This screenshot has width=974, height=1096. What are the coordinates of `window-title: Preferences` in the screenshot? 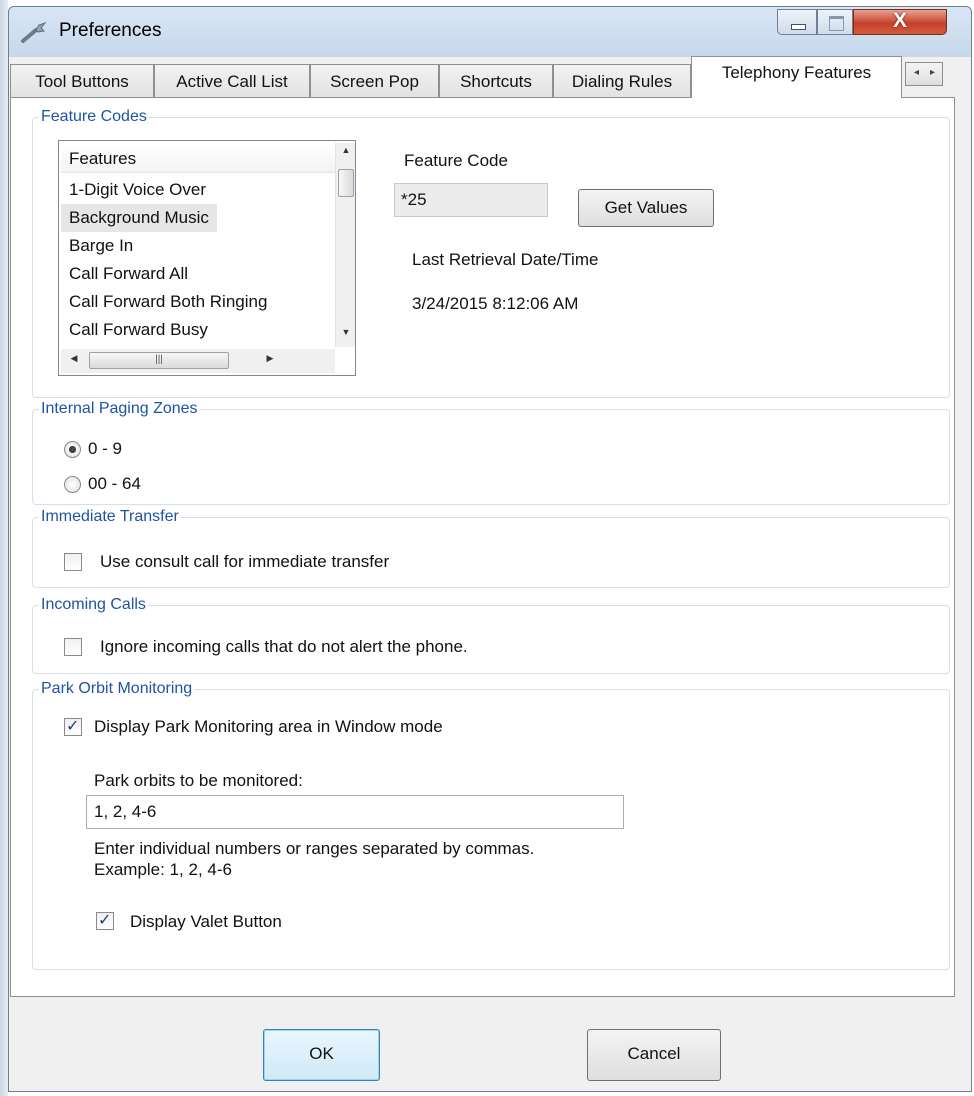 It's located at (110, 30).